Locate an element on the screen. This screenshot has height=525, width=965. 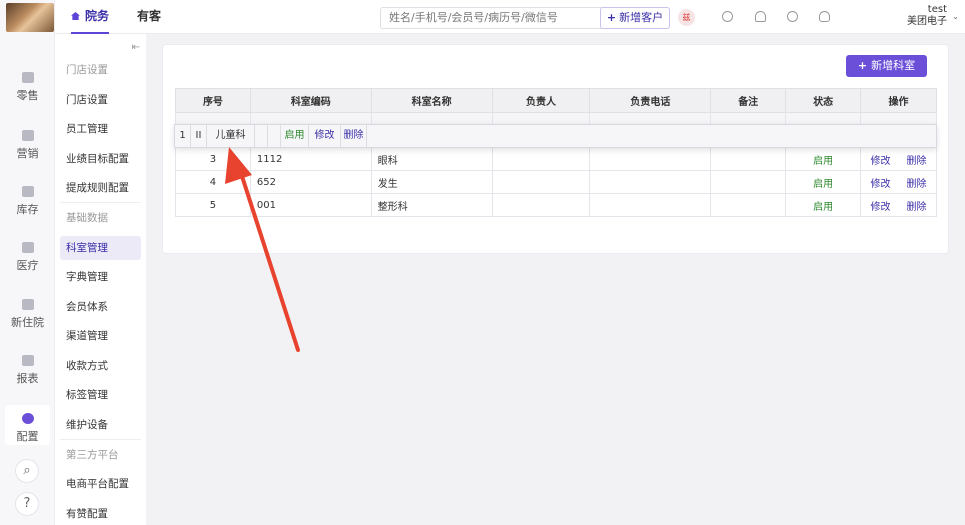
sidebar-group-label: 基础数据 is located at coordinates (87, 218).